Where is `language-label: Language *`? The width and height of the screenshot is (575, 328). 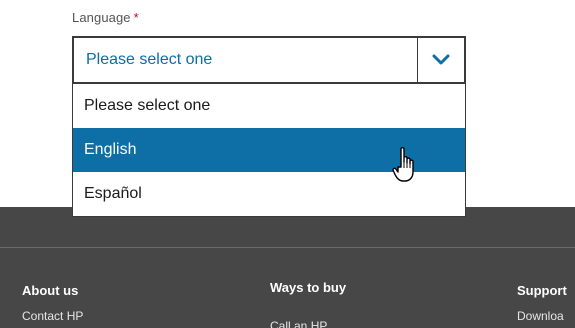 language-label: Language * is located at coordinates (105, 17).